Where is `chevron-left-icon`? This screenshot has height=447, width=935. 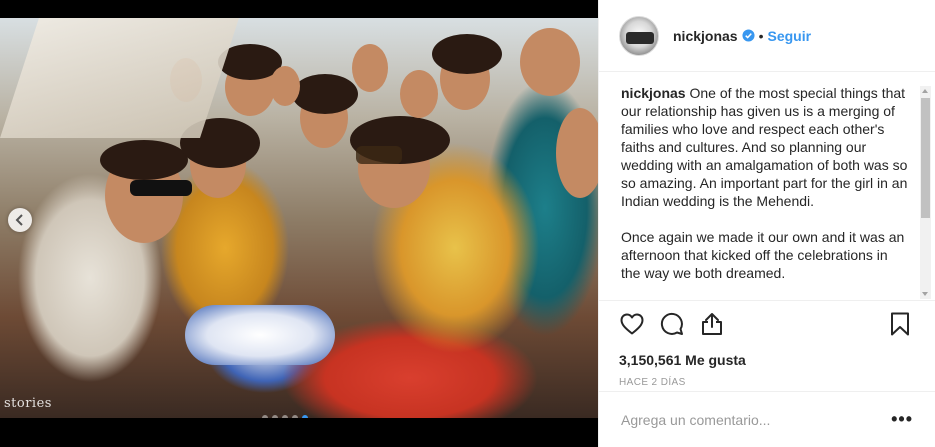
chevron-left-icon is located at coordinates (19, 220).